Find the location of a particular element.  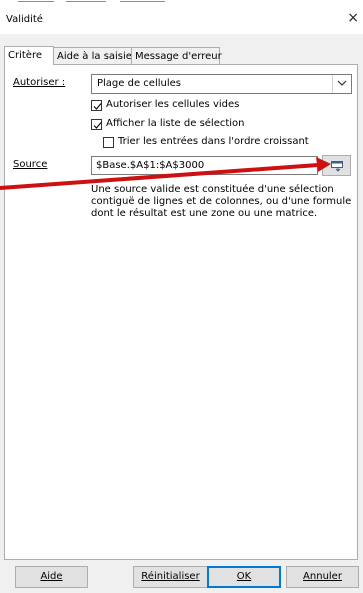

annotation-arrow is located at coordinates (165, 173).